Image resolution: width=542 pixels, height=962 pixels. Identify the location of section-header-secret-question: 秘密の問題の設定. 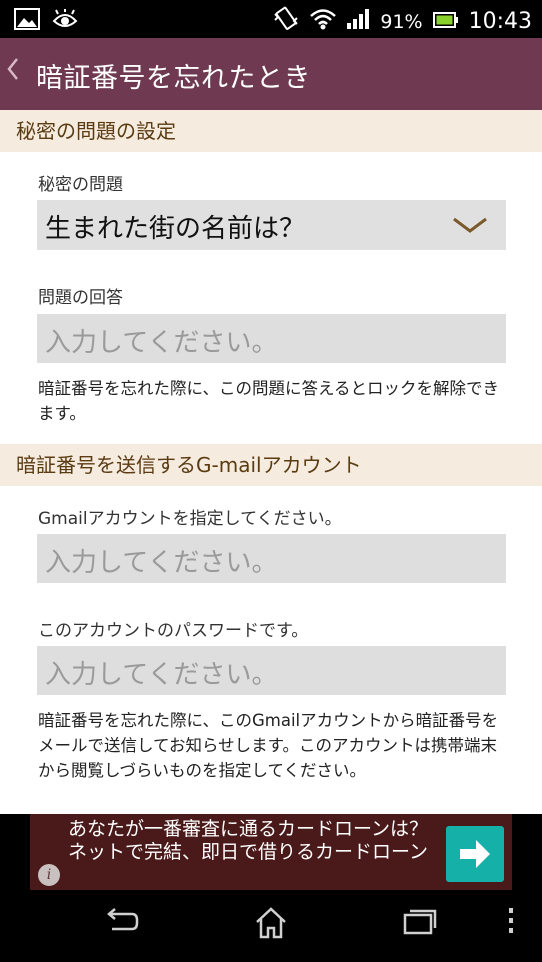
(271, 131).